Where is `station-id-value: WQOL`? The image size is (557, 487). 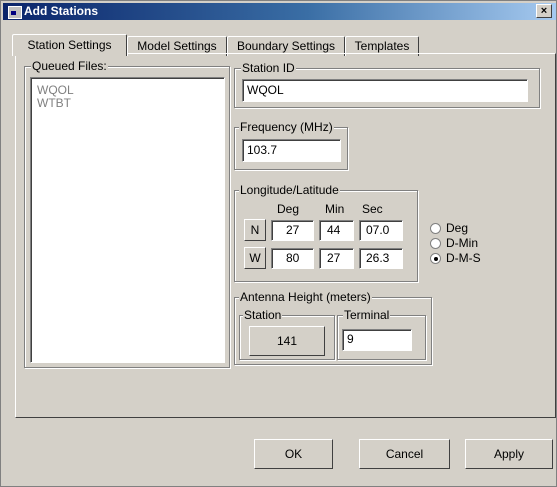 station-id-value: WQOL is located at coordinates (265, 90).